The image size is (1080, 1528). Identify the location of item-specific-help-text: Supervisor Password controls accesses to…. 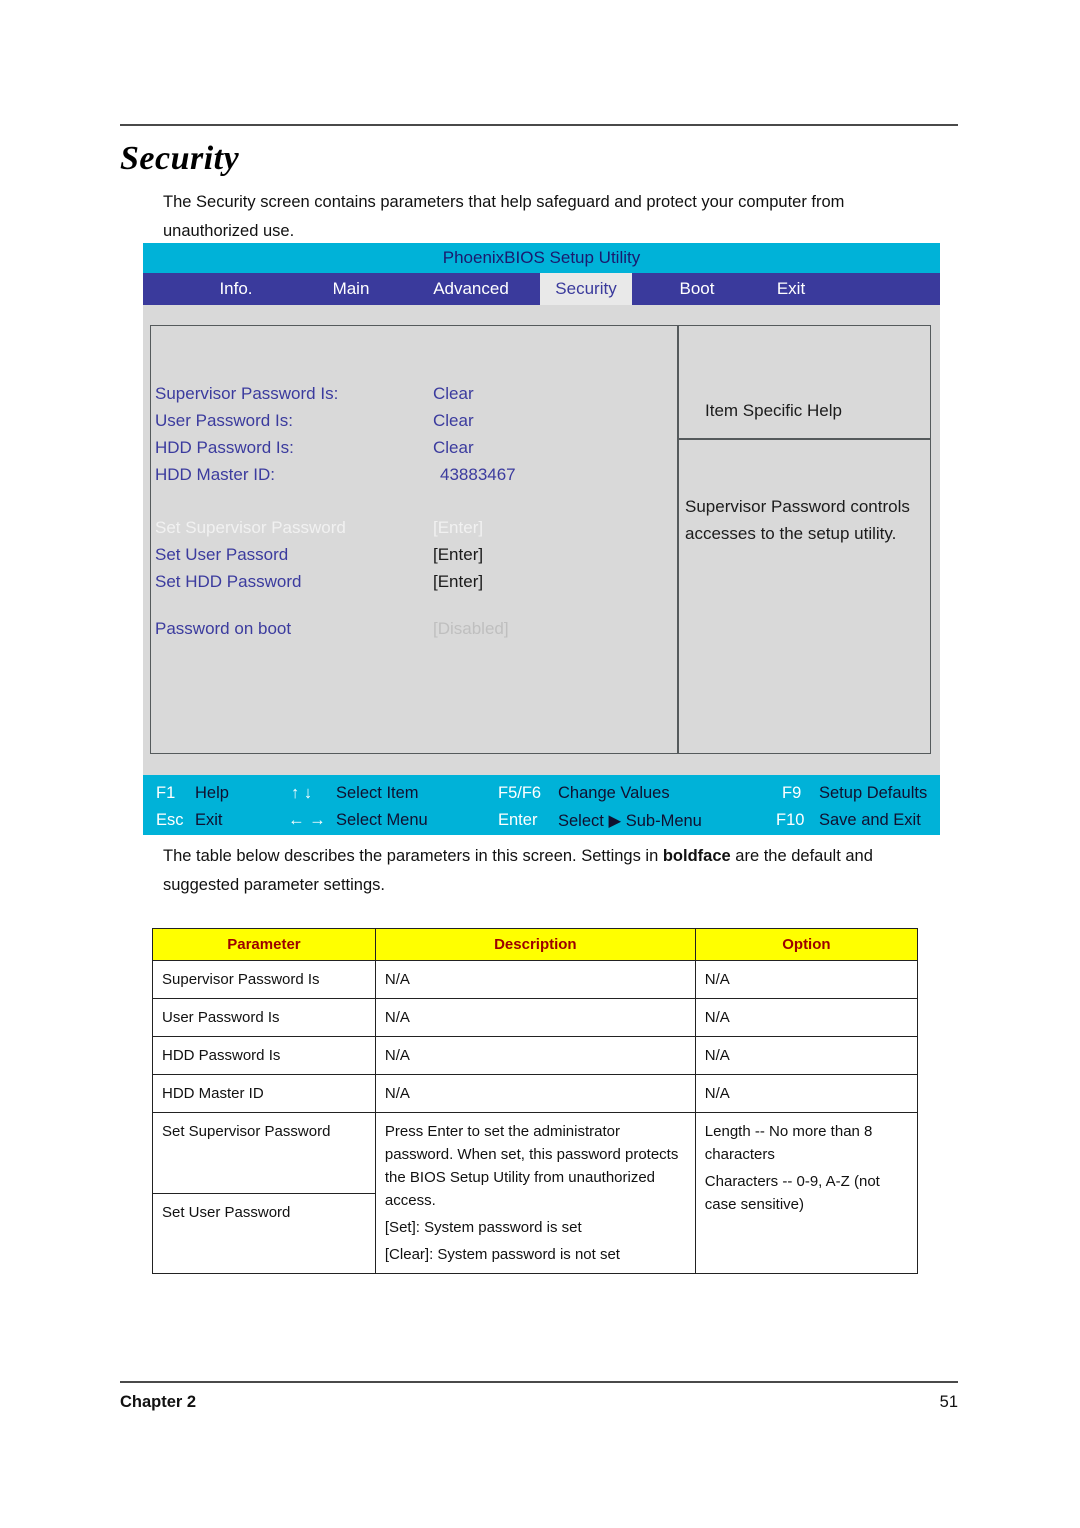
(797, 520).